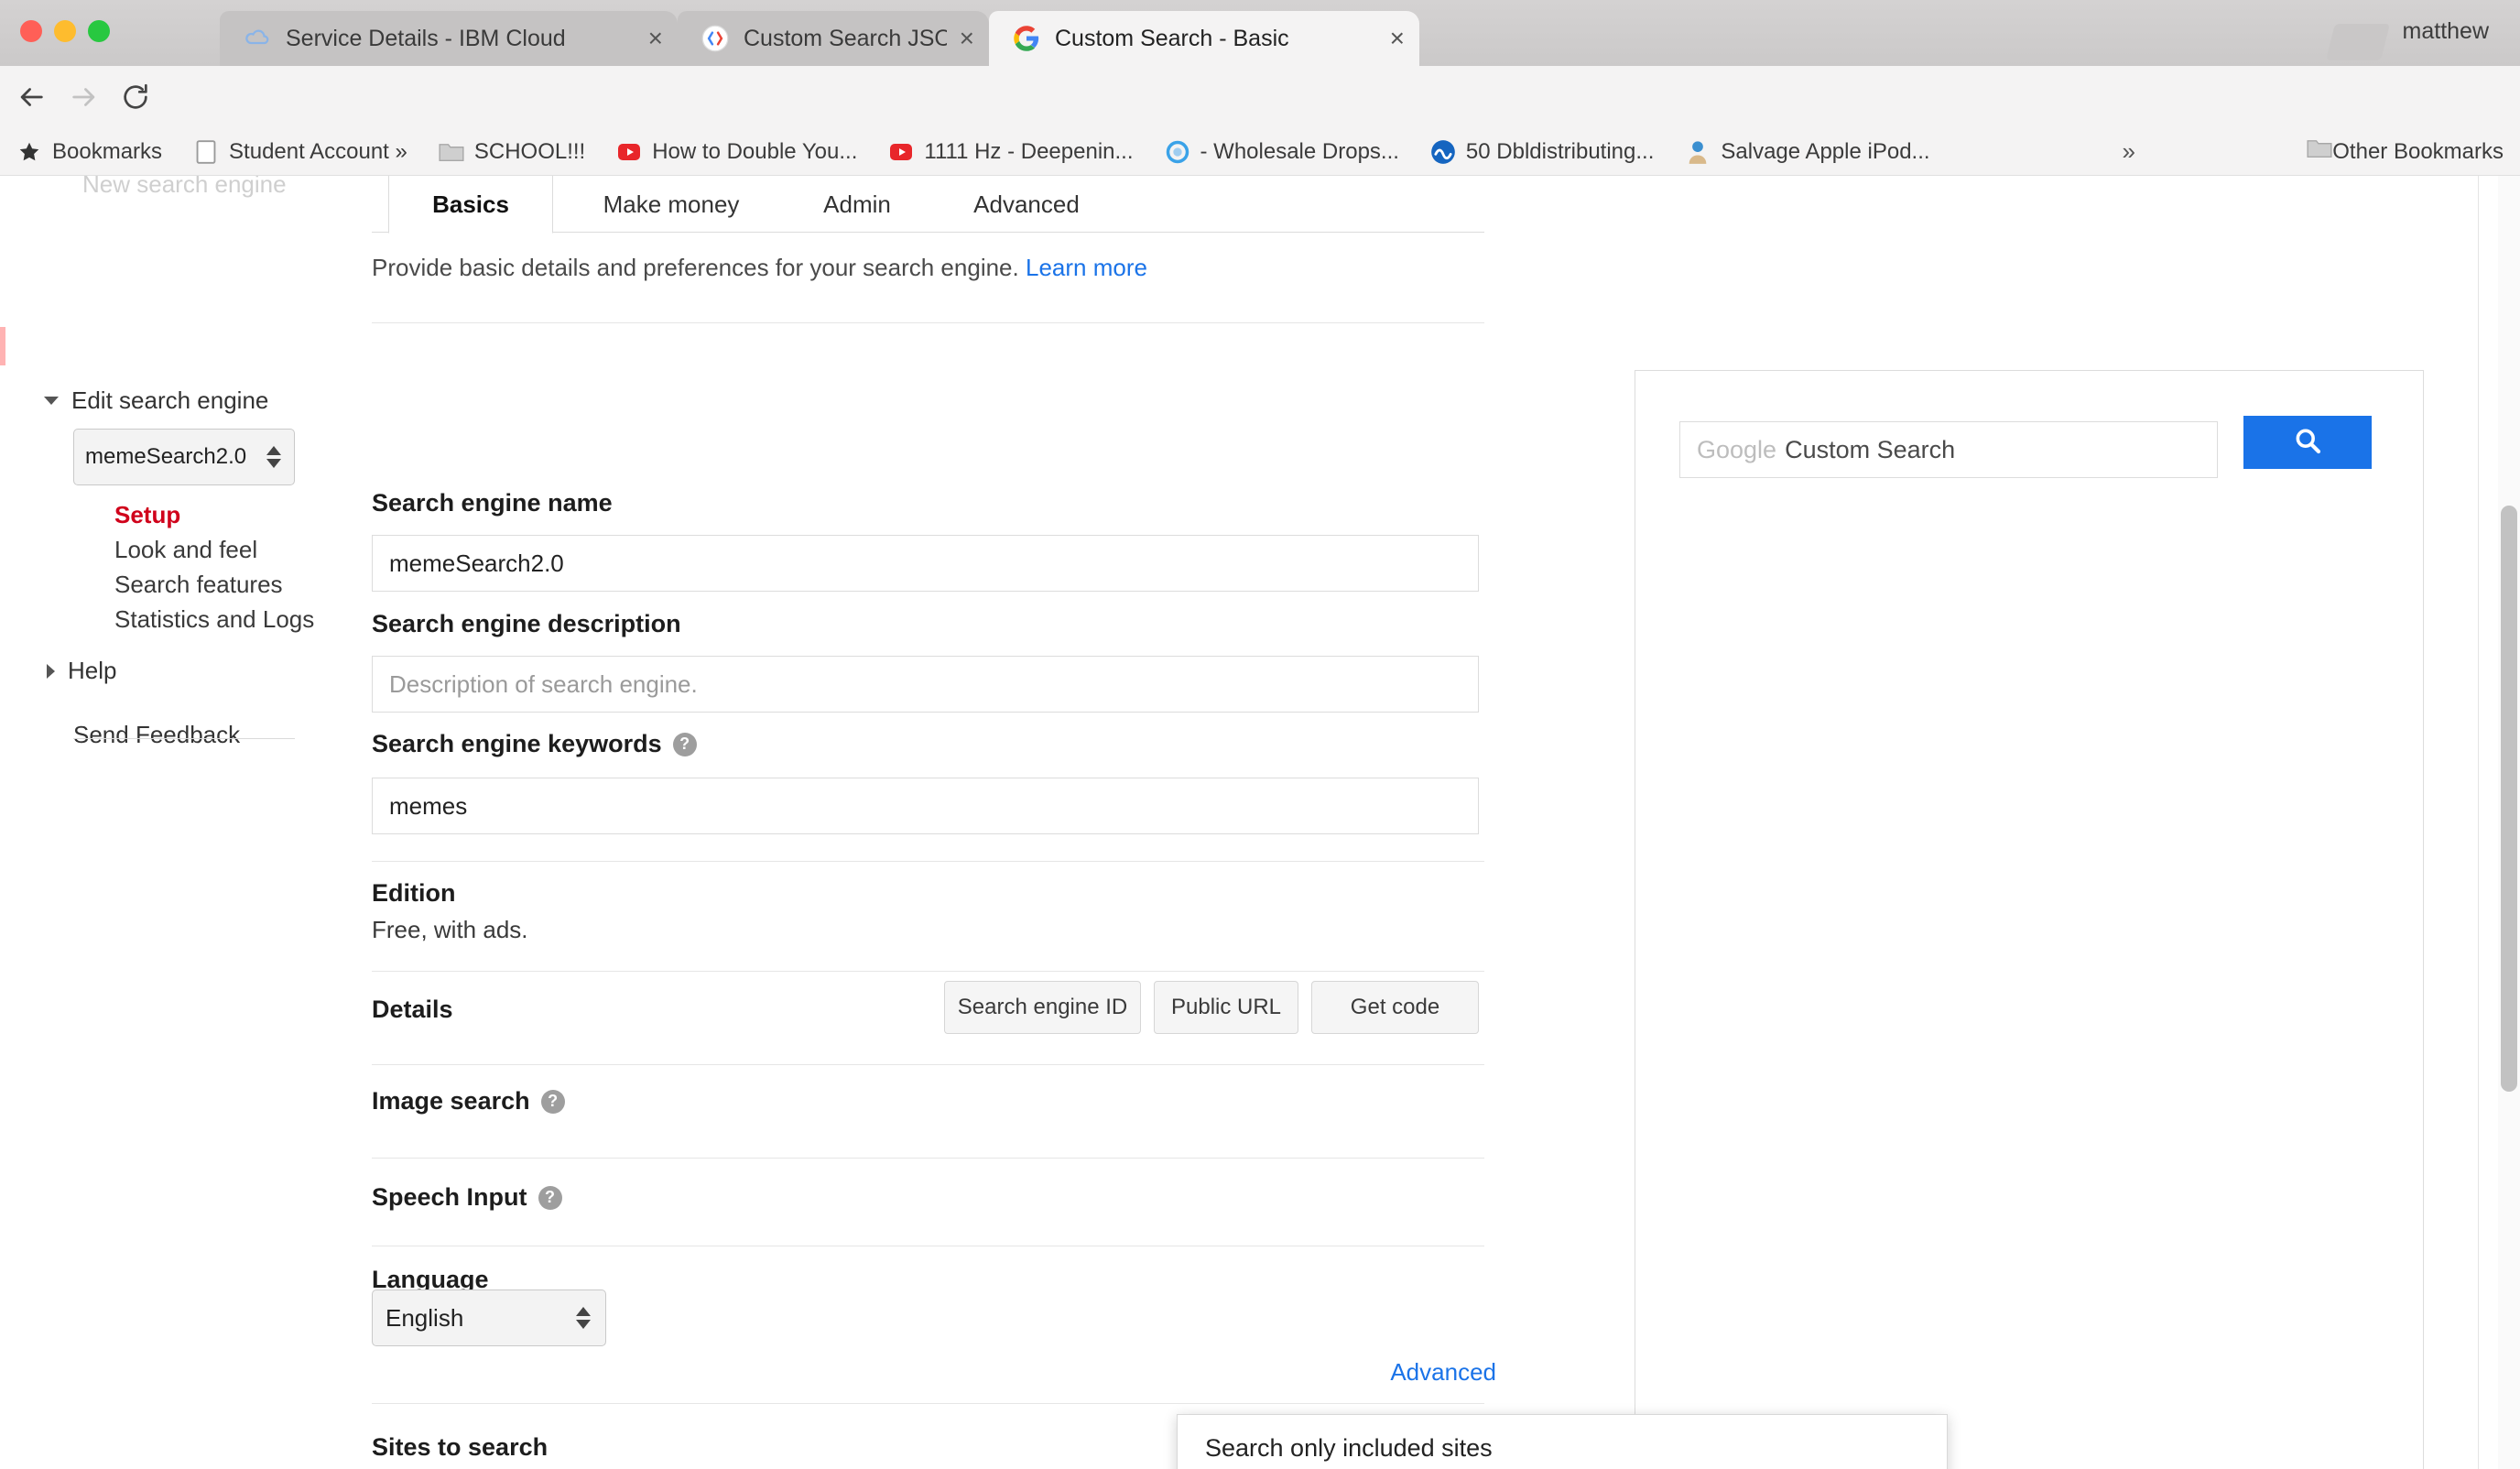 The width and height of the screenshot is (2520, 1469). I want to click on public-url-button: Public URL, so click(1226, 1008).